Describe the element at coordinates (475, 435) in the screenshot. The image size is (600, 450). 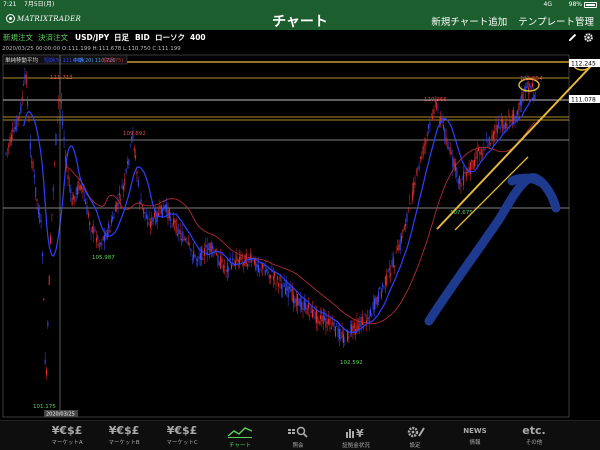
I see `tab-news: NEWS 情報` at that location.